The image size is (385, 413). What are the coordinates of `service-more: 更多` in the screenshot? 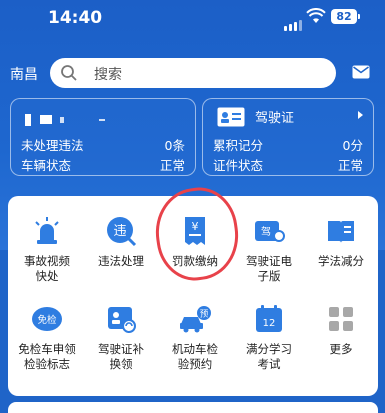 It's located at (341, 329).